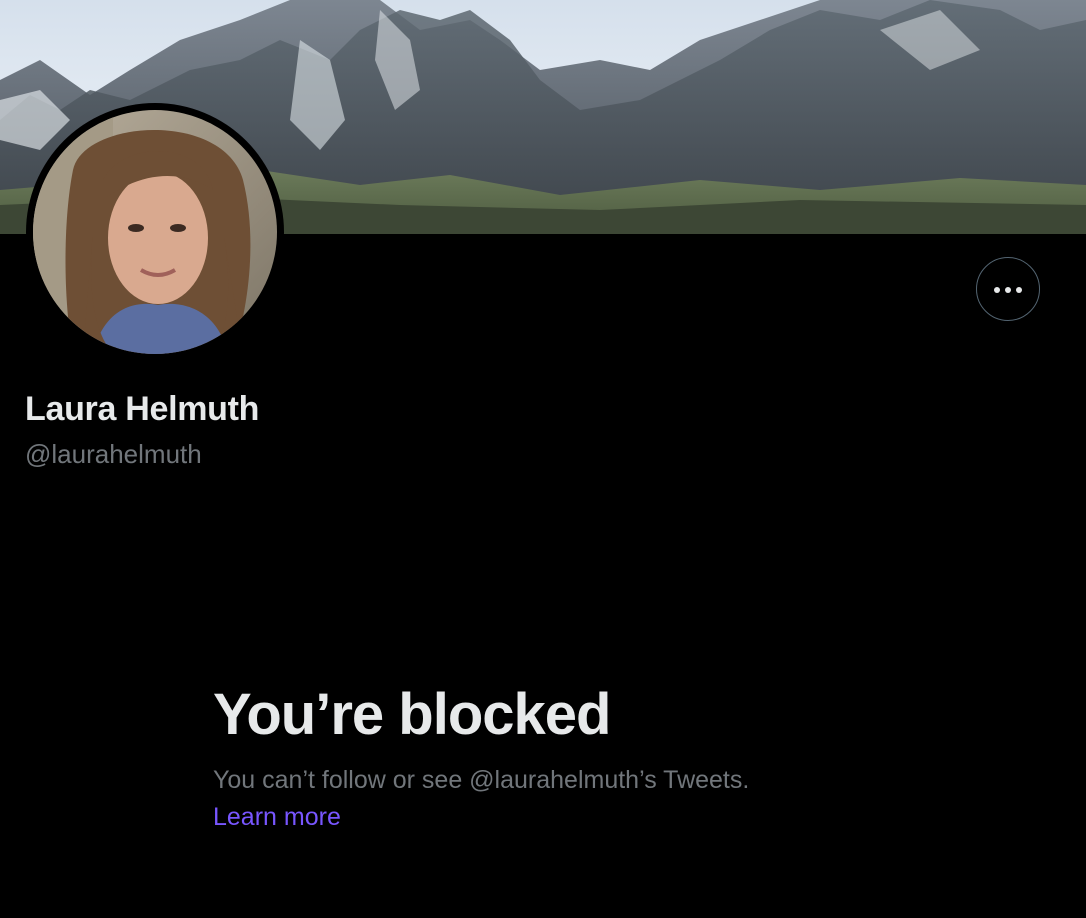 Image resolution: width=1086 pixels, height=918 pixels. I want to click on profile-photo-illustration, so click(155, 232).